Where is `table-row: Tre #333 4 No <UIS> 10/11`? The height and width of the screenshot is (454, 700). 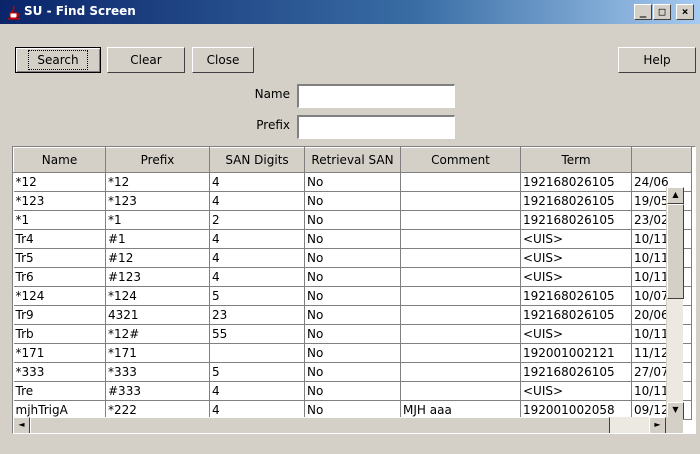
table-row: Tre #333 4 No <UIS> 10/11 is located at coordinates (352, 391).